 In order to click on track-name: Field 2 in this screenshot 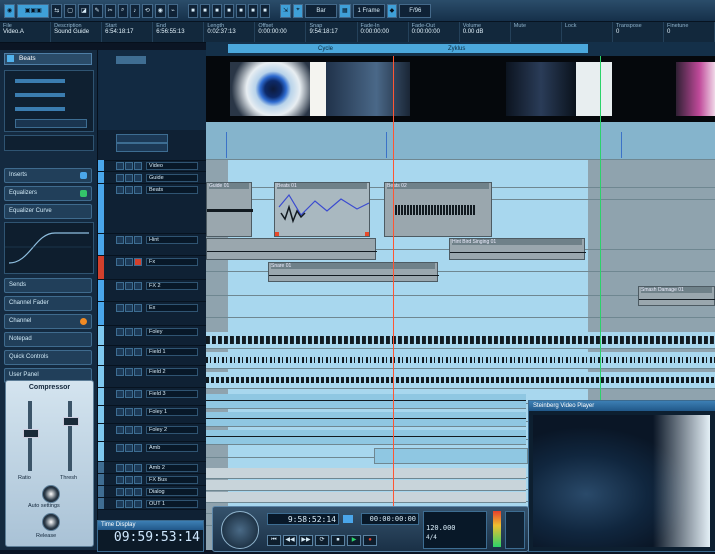, I will do `click(172, 372)`.